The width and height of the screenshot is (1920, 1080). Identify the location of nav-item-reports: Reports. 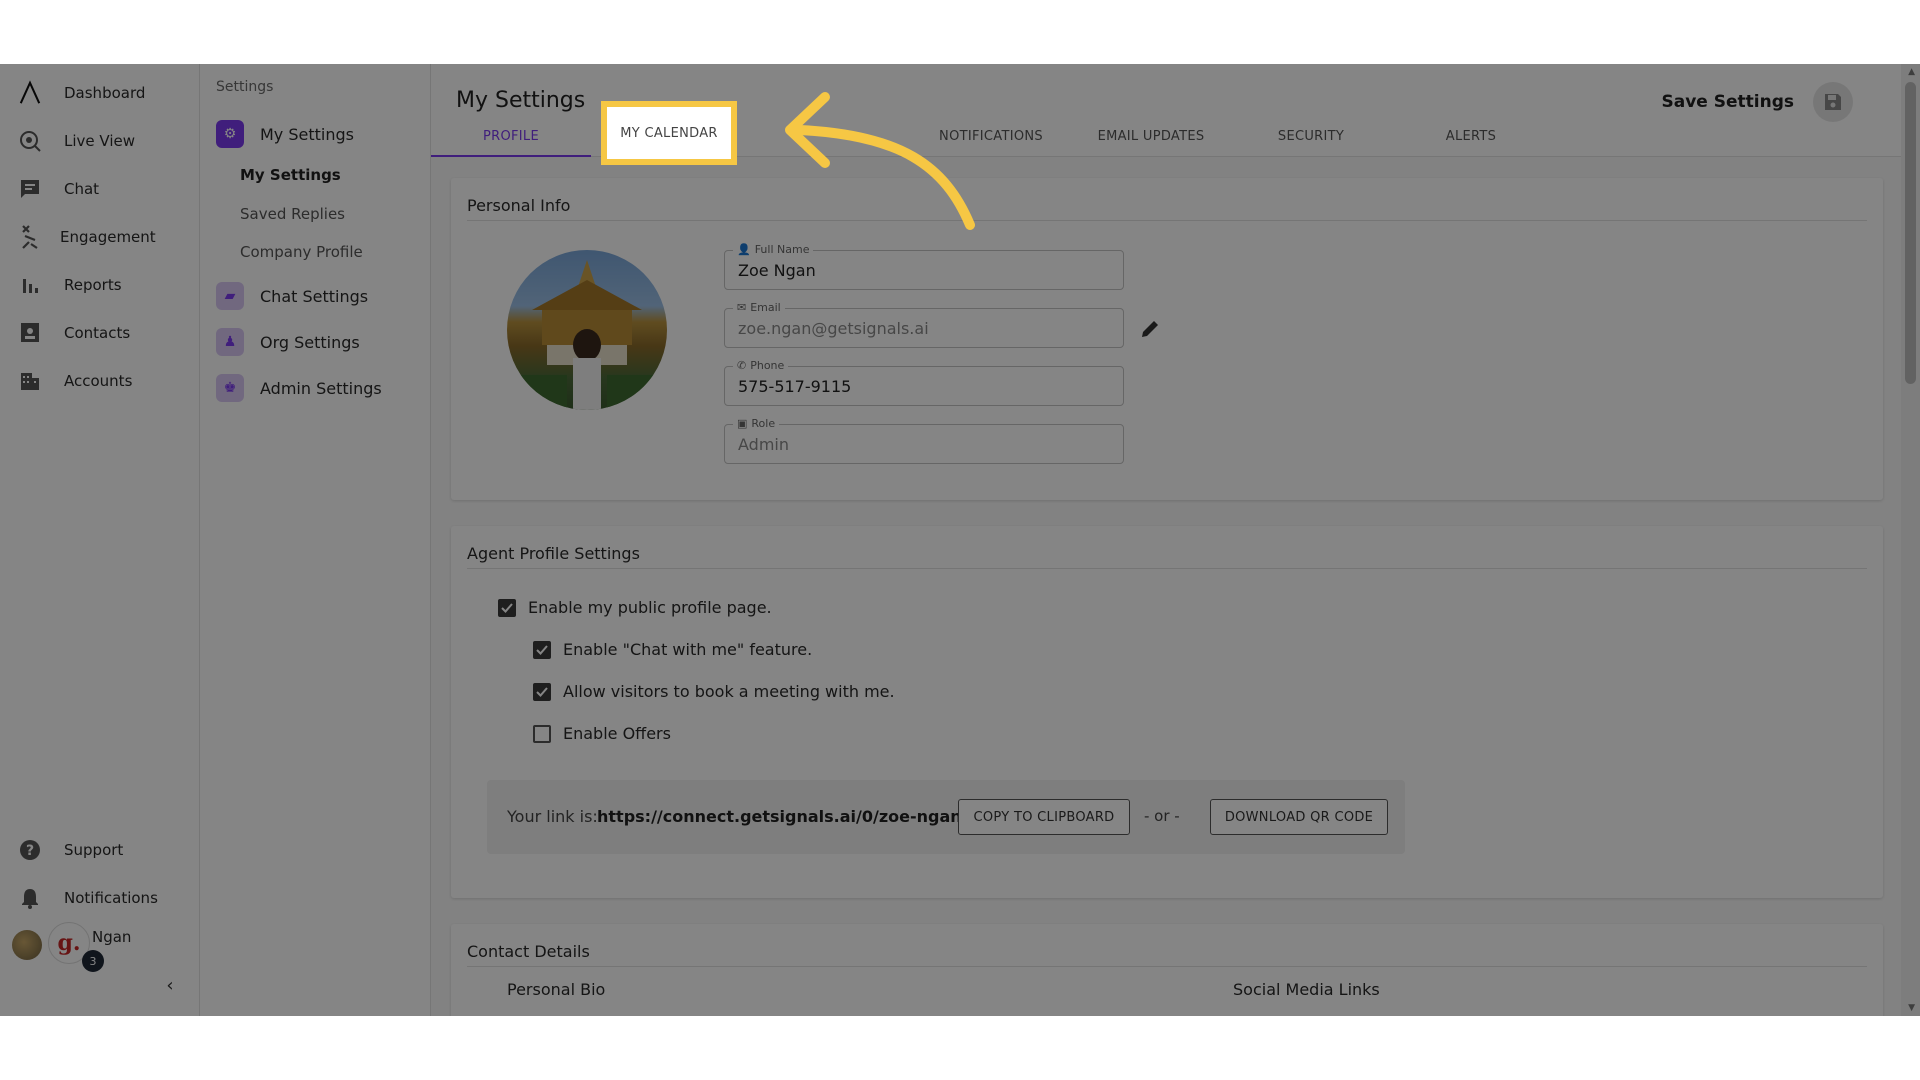
(100, 285).